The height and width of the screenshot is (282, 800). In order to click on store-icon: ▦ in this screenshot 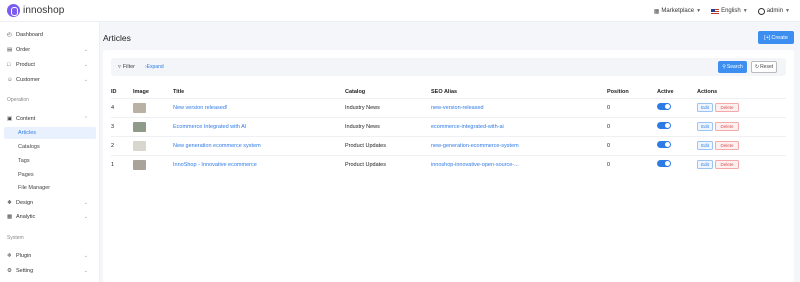, I will do `click(656, 11)`.